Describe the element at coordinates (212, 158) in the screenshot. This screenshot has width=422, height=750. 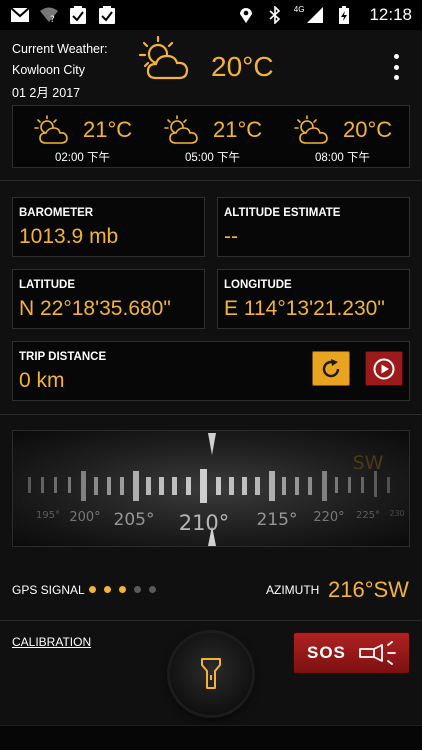
I see `forecast-time: 05:00 下午` at that location.